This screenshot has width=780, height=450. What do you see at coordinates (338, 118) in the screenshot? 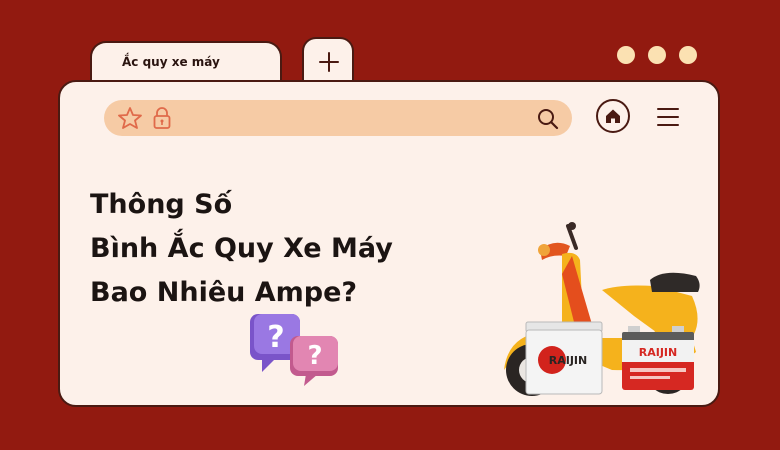
I see `address-bar` at bounding box center [338, 118].